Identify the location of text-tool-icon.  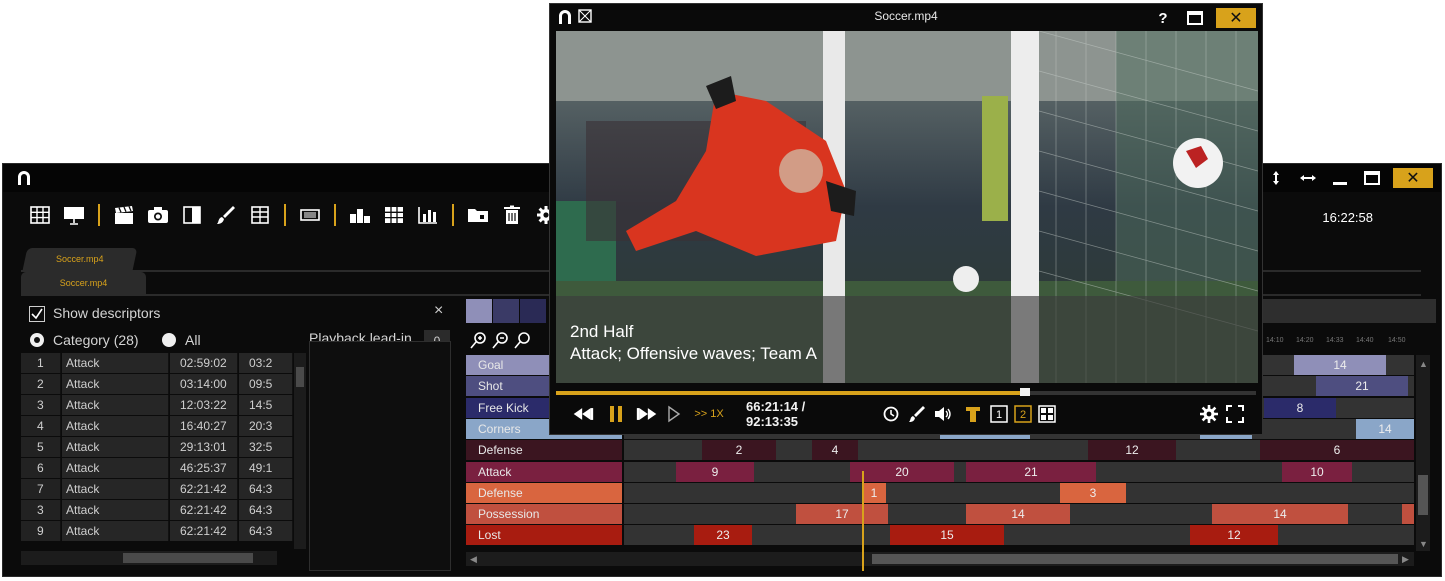
(973, 414).